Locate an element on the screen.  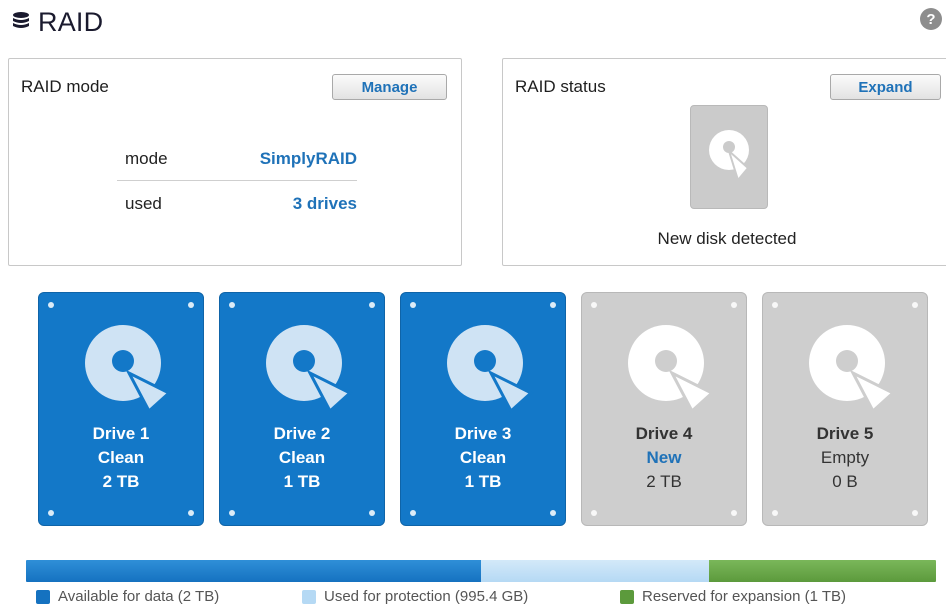
drive-state: Empty is located at coordinates (845, 457).